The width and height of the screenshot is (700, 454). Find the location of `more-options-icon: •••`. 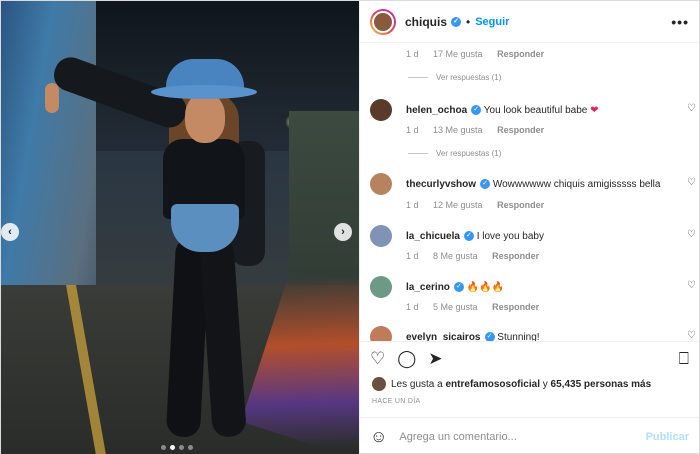

more-options-icon: ••• is located at coordinates (680, 22).